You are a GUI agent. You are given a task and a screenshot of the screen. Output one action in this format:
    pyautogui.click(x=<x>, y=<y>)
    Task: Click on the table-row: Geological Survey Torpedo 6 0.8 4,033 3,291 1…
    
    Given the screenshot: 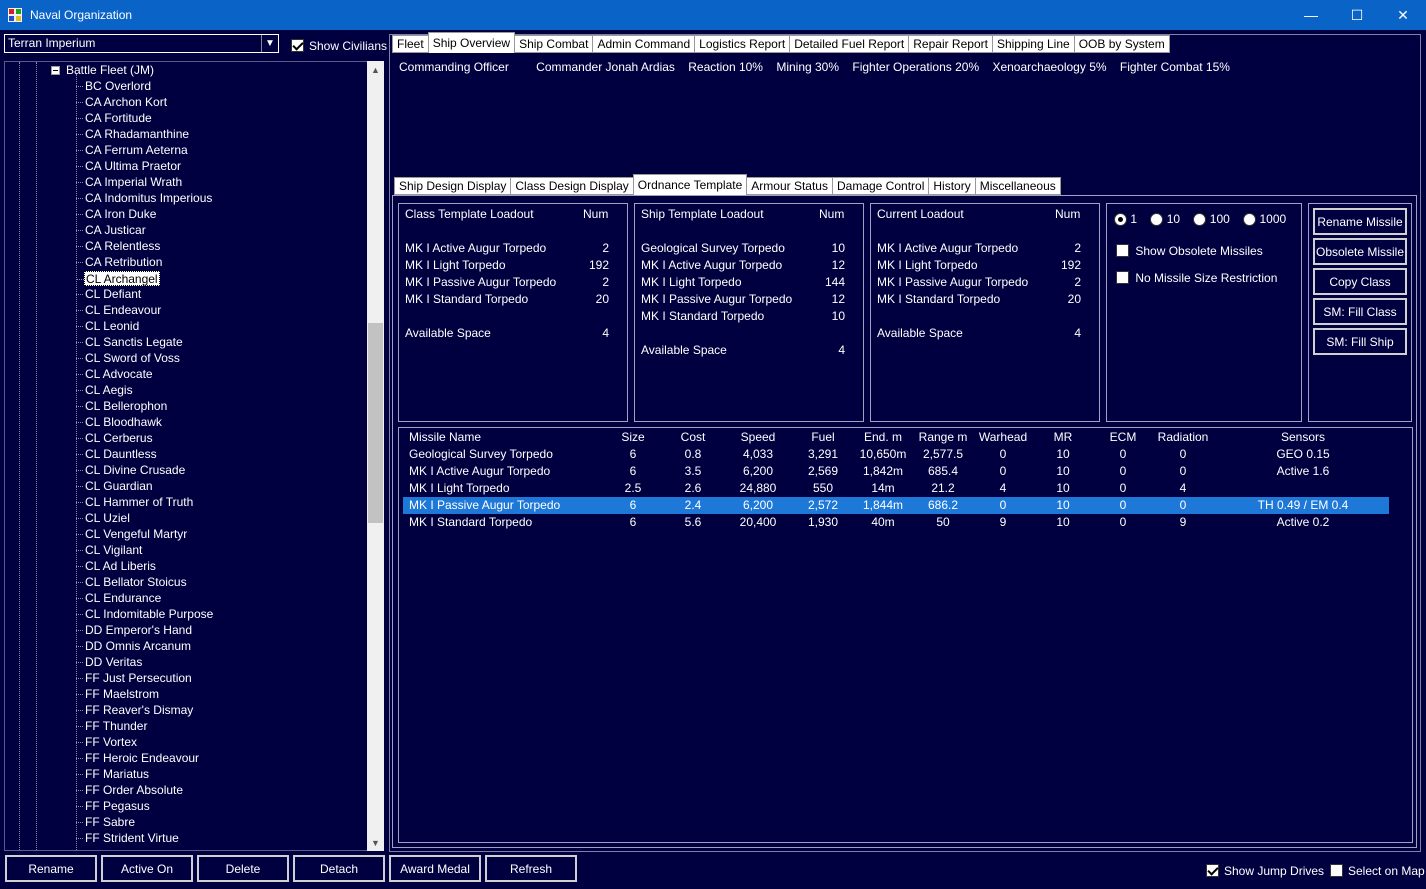 What is the action you would take?
    pyautogui.click(x=896, y=454)
    